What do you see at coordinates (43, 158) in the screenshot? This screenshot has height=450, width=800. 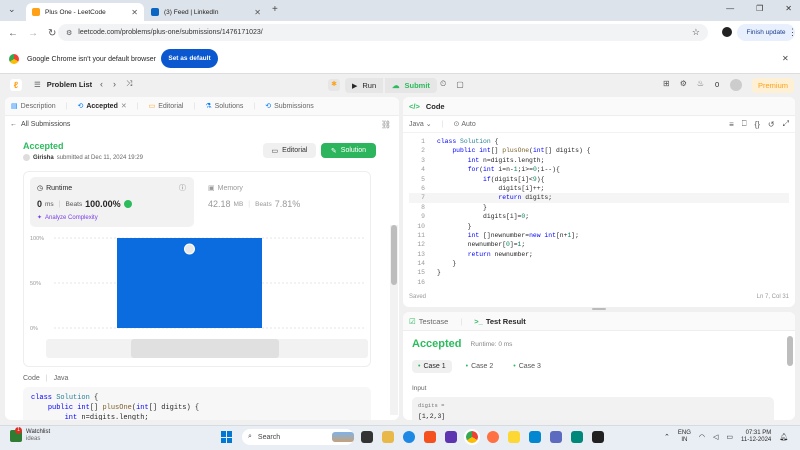 I see `author-name: Girisha` at bounding box center [43, 158].